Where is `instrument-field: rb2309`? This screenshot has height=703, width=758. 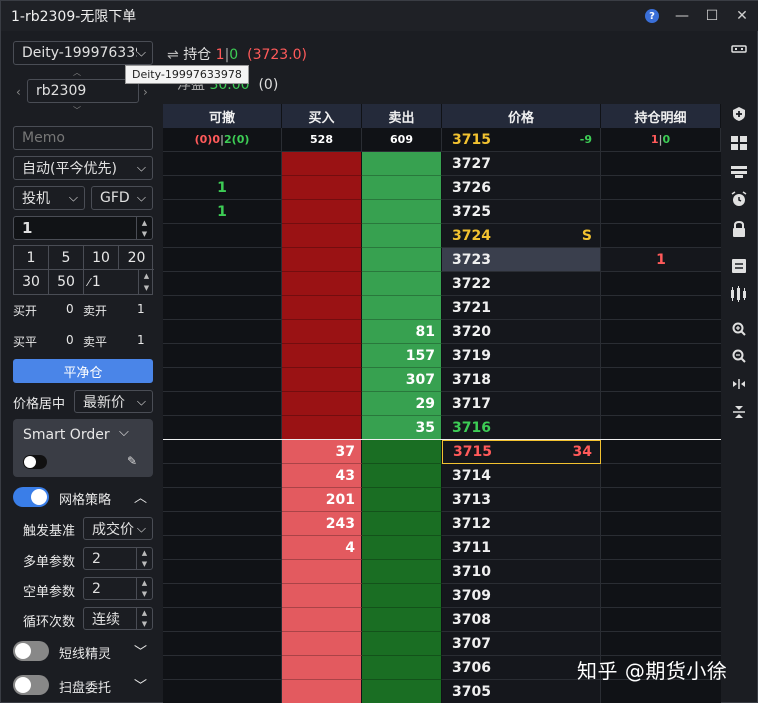
instrument-field: rb2309 is located at coordinates (83, 91).